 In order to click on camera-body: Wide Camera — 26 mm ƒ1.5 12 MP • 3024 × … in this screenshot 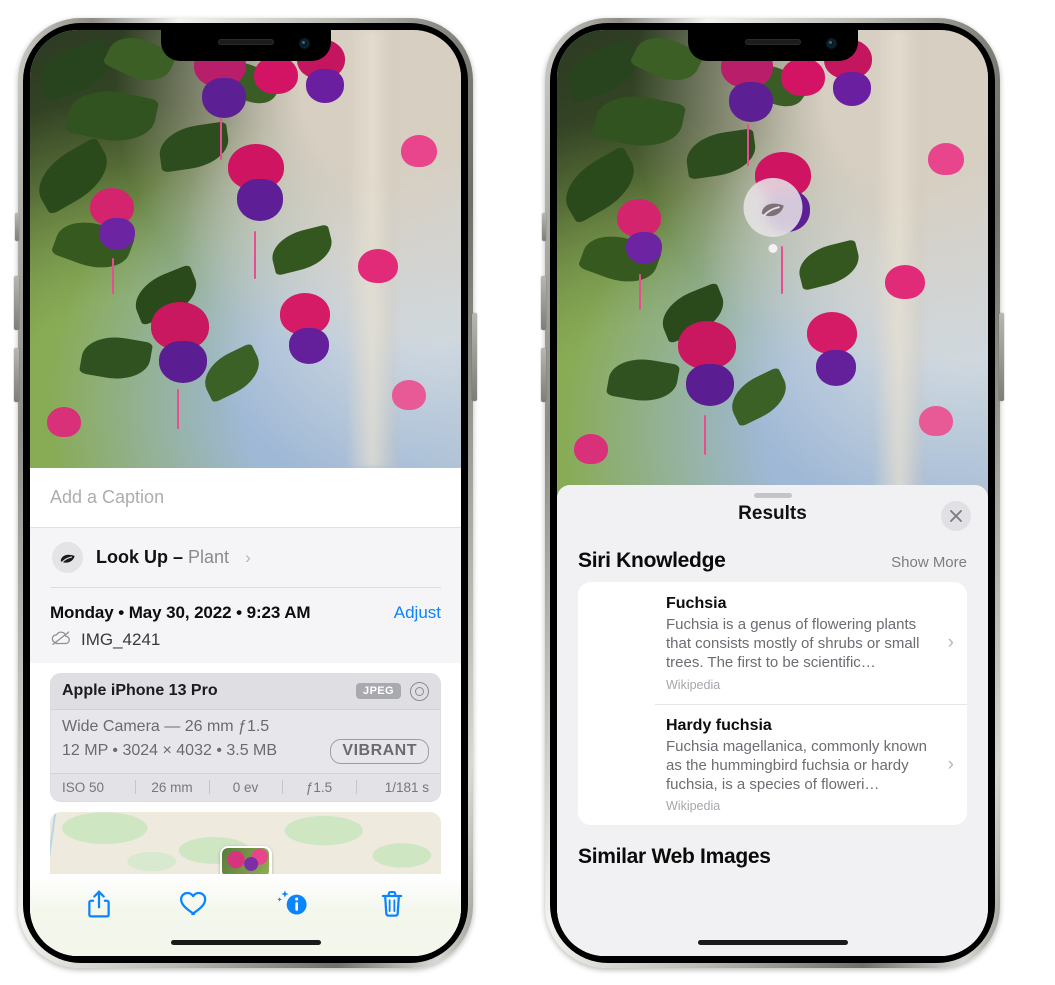, I will do `click(245, 741)`.